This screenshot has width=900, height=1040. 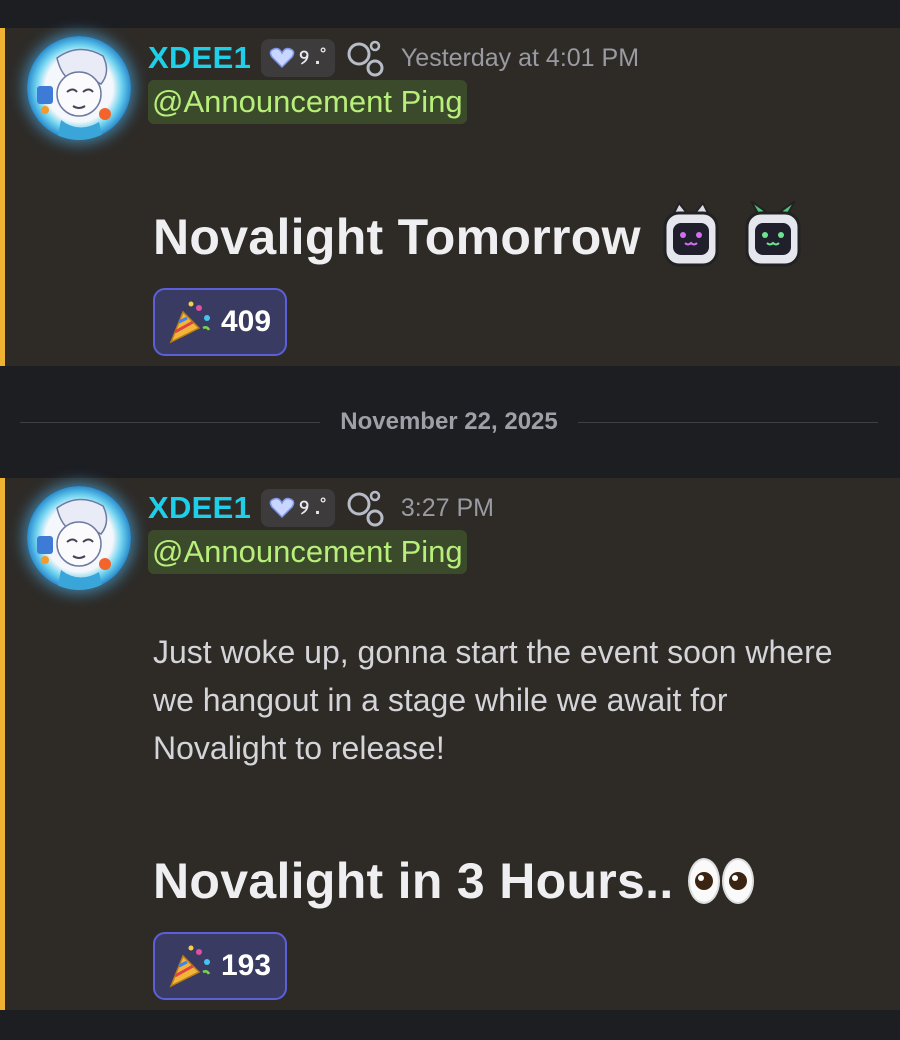 I want to click on date-divider-label: November 22, 2025, so click(x=449, y=421).